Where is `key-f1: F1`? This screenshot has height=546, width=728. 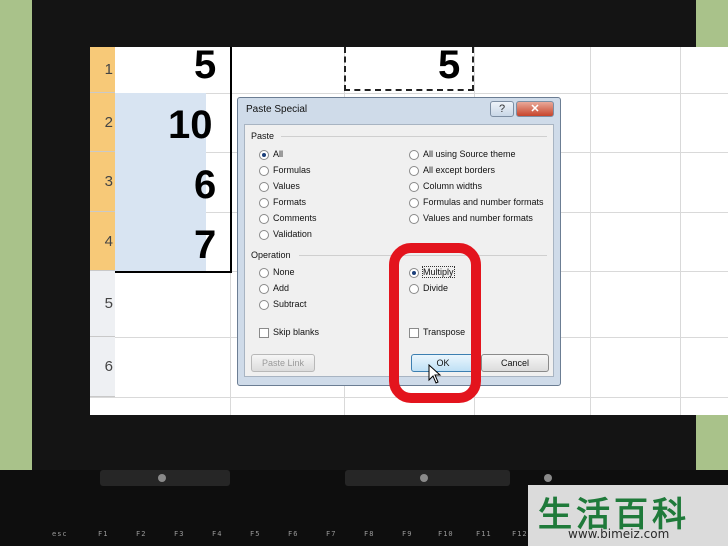 key-f1: F1 is located at coordinates (103, 534).